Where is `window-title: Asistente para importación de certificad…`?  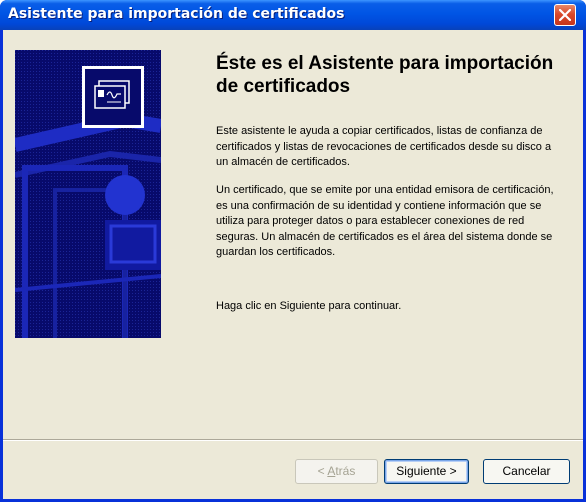
window-title: Asistente para importación de certificad… is located at coordinates (176, 14).